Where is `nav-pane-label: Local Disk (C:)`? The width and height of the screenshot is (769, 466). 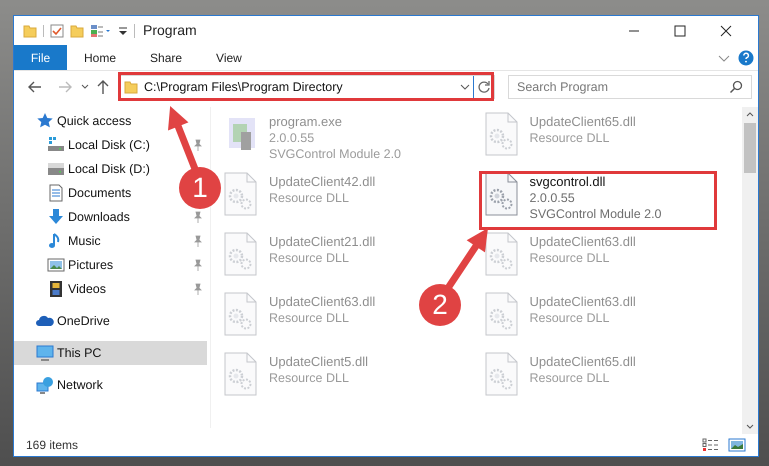
nav-pane-label: Local Disk (C:) is located at coordinates (109, 145).